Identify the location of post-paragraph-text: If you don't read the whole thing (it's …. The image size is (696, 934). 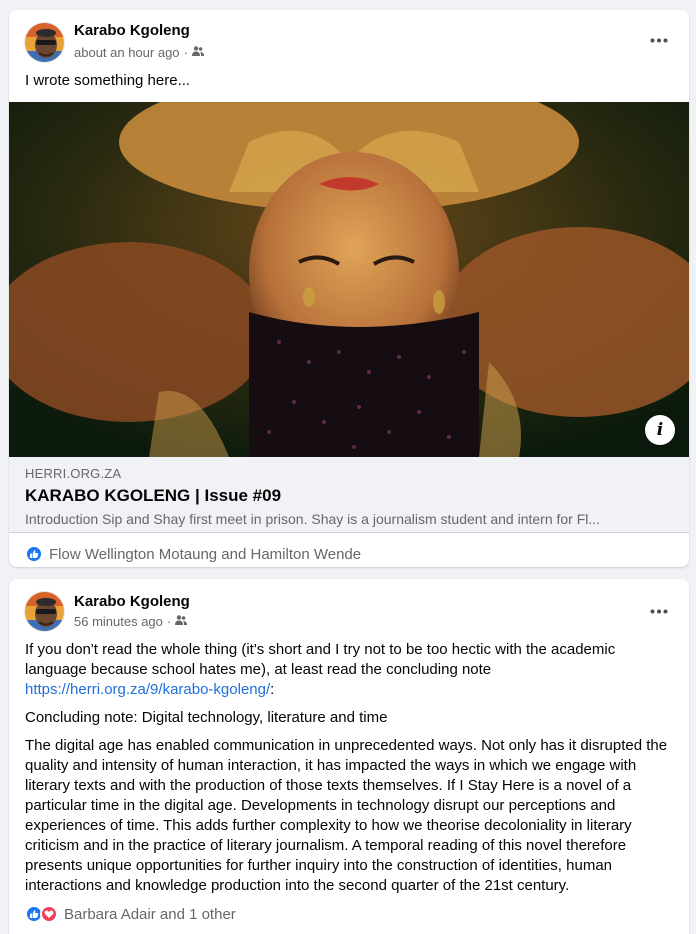
(320, 659).